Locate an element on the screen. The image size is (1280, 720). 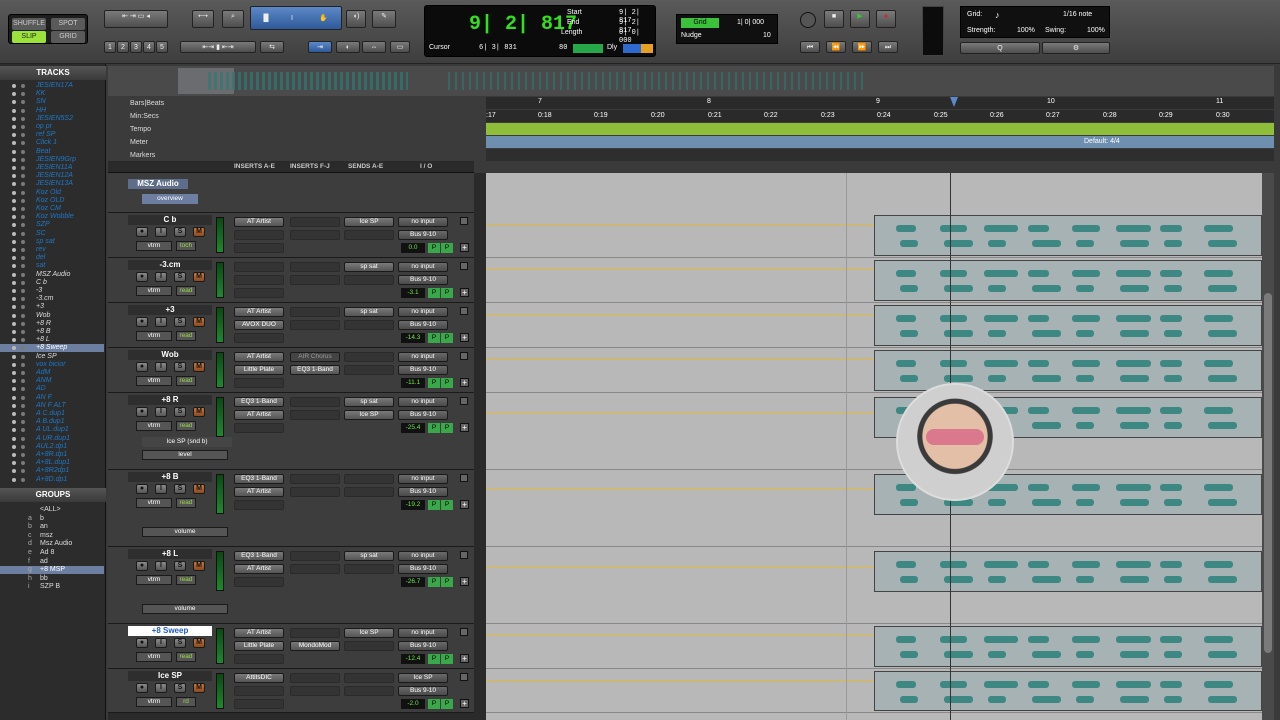
play-icon: ▶ is located at coordinates (860, 19).